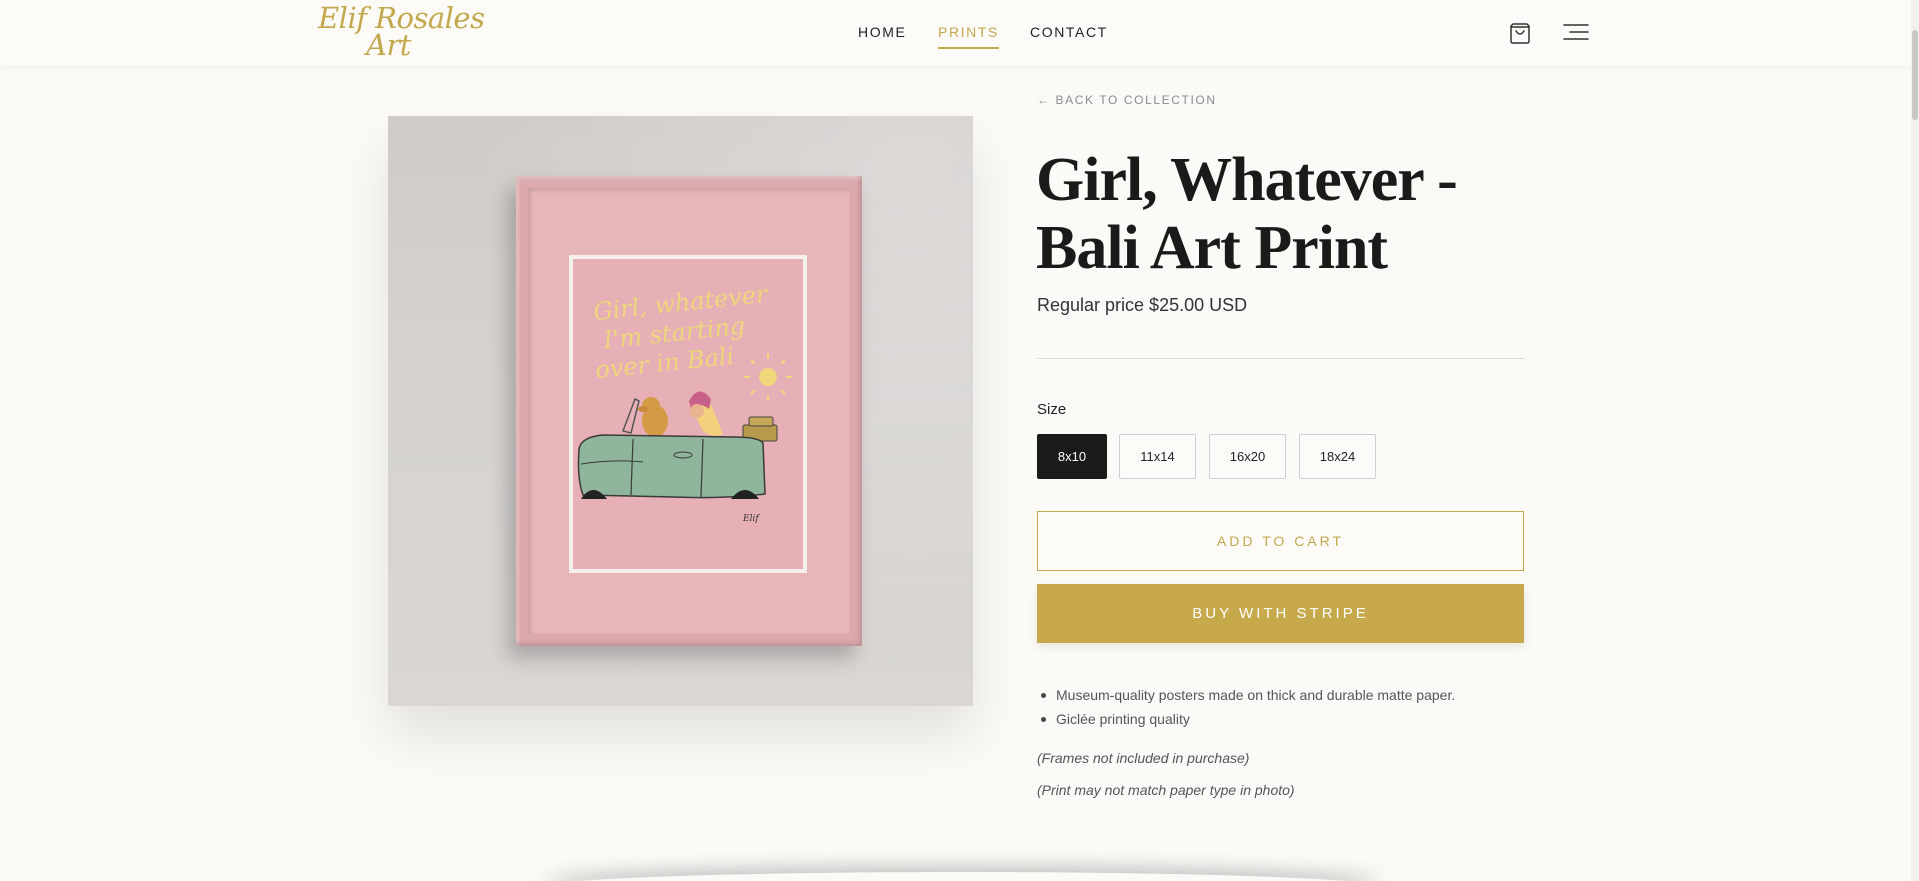 The image size is (1919, 881). I want to click on sun-icon, so click(768, 377).